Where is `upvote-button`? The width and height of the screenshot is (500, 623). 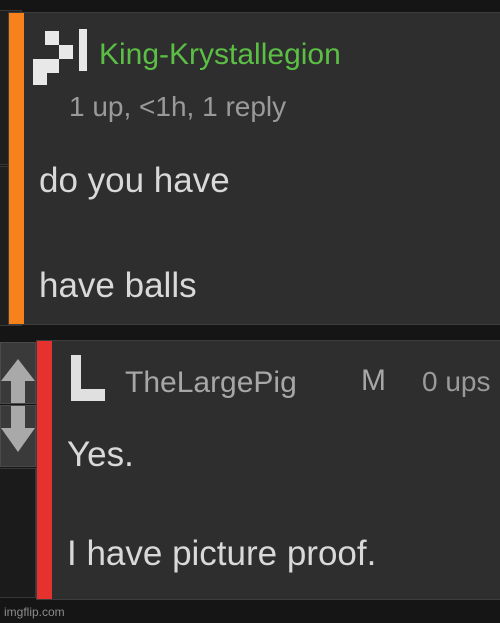 upvote-button is located at coordinates (18, 373).